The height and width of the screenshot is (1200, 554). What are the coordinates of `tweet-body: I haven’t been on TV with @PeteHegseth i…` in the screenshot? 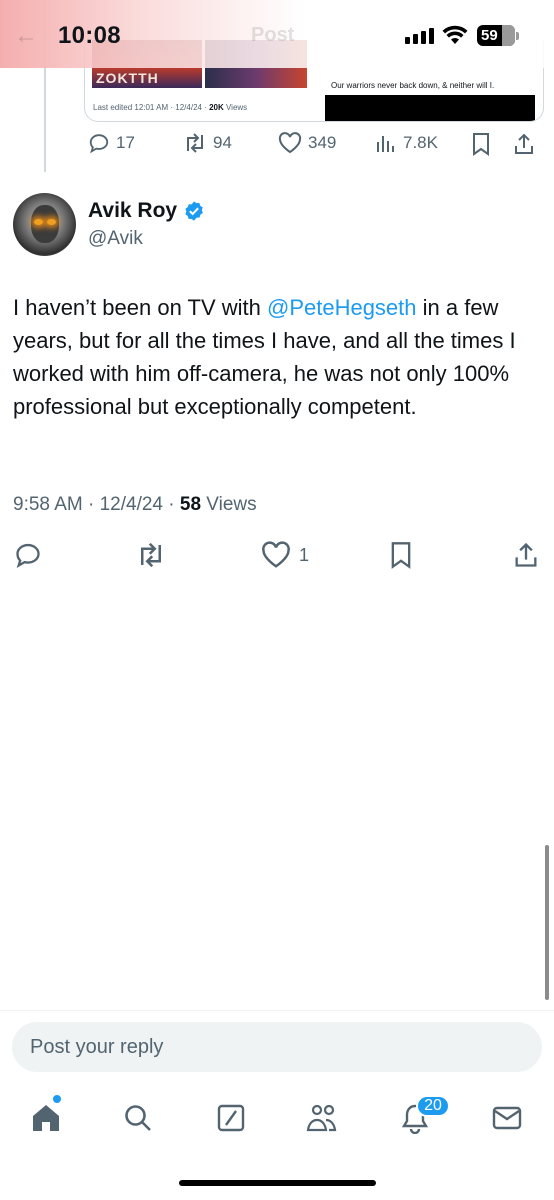 It's located at (278, 357).